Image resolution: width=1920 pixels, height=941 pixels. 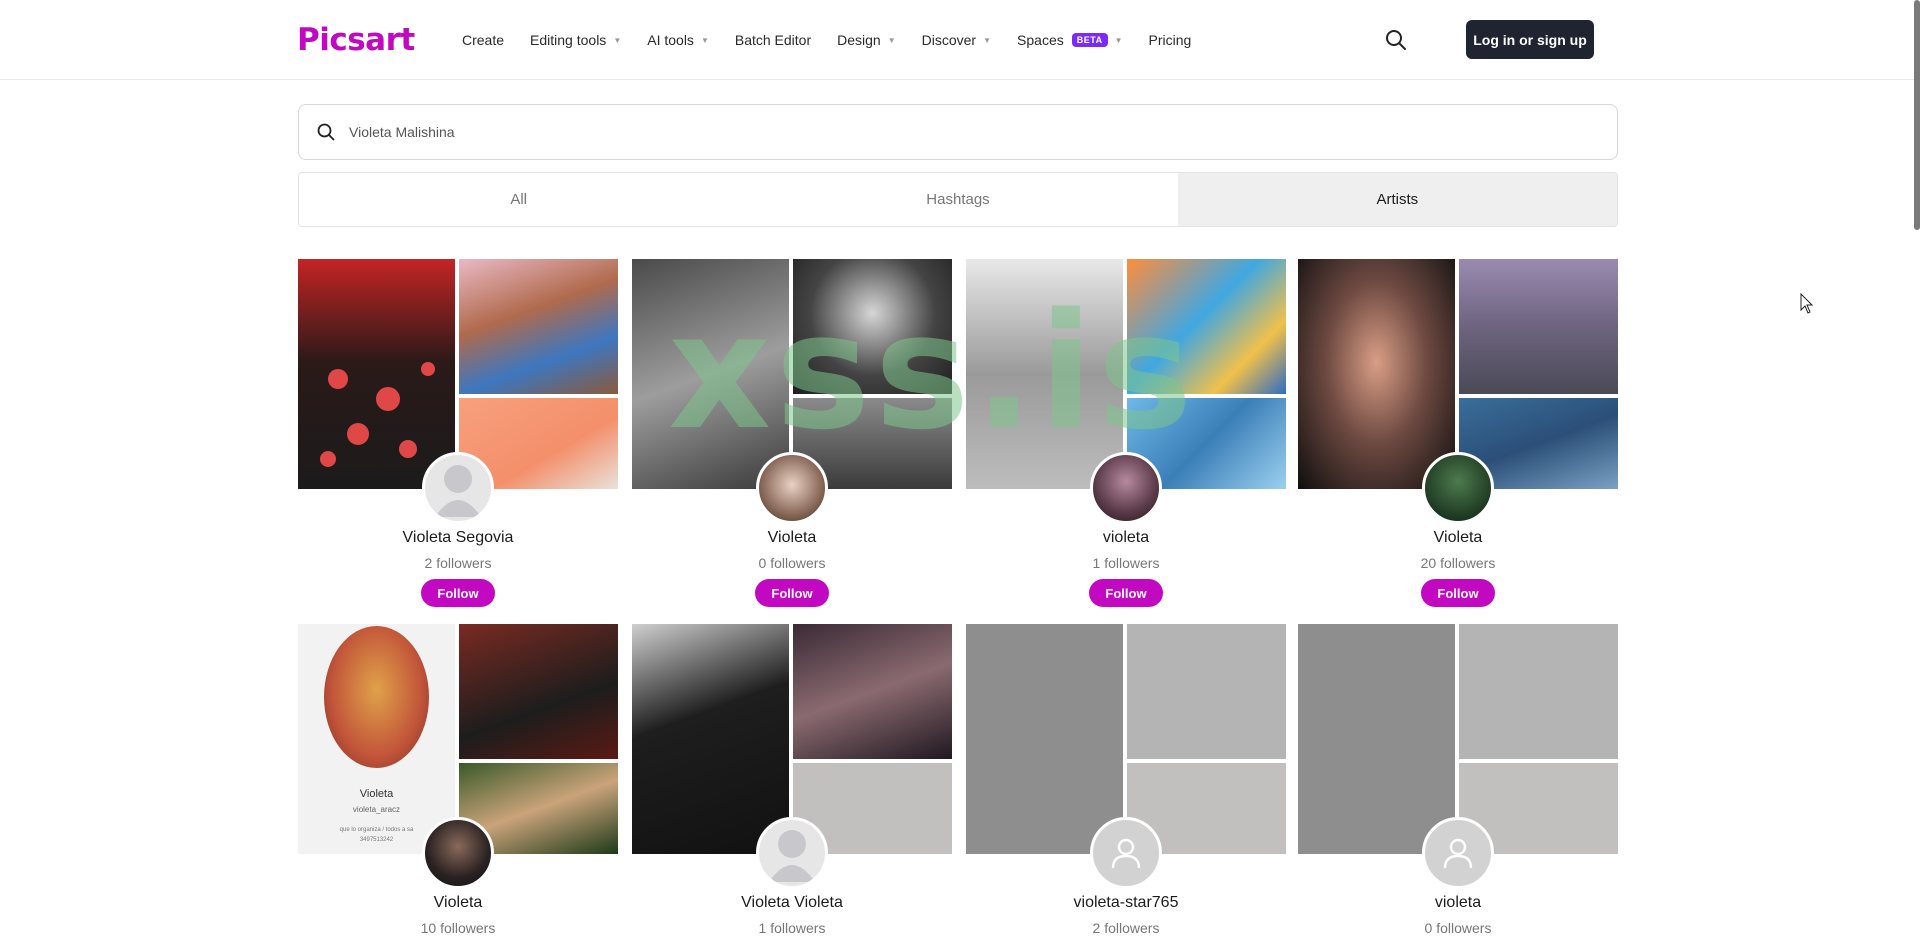 I want to click on nav-design: Design ▼, so click(x=866, y=40).